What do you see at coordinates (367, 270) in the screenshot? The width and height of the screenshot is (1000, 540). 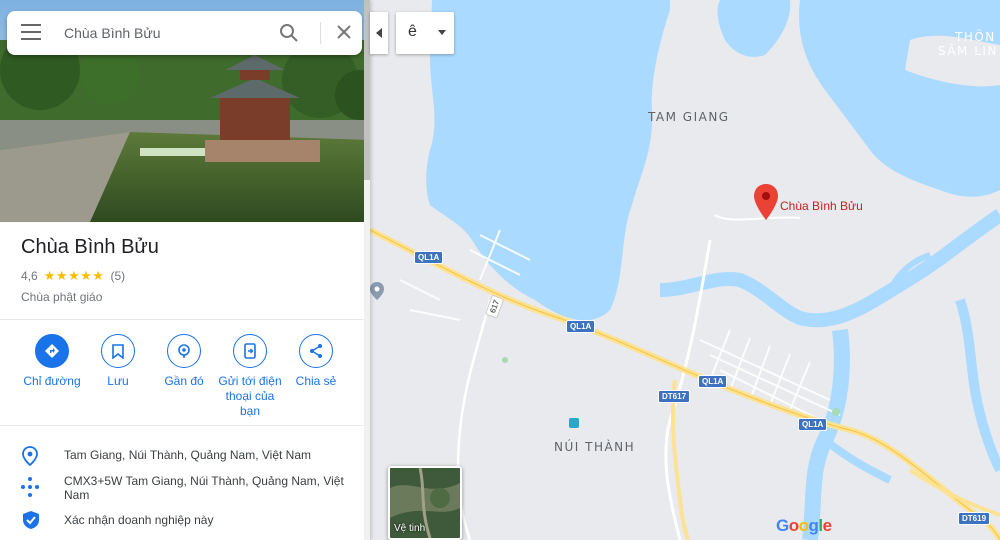 I see `panel-scrollbar` at bounding box center [367, 270].